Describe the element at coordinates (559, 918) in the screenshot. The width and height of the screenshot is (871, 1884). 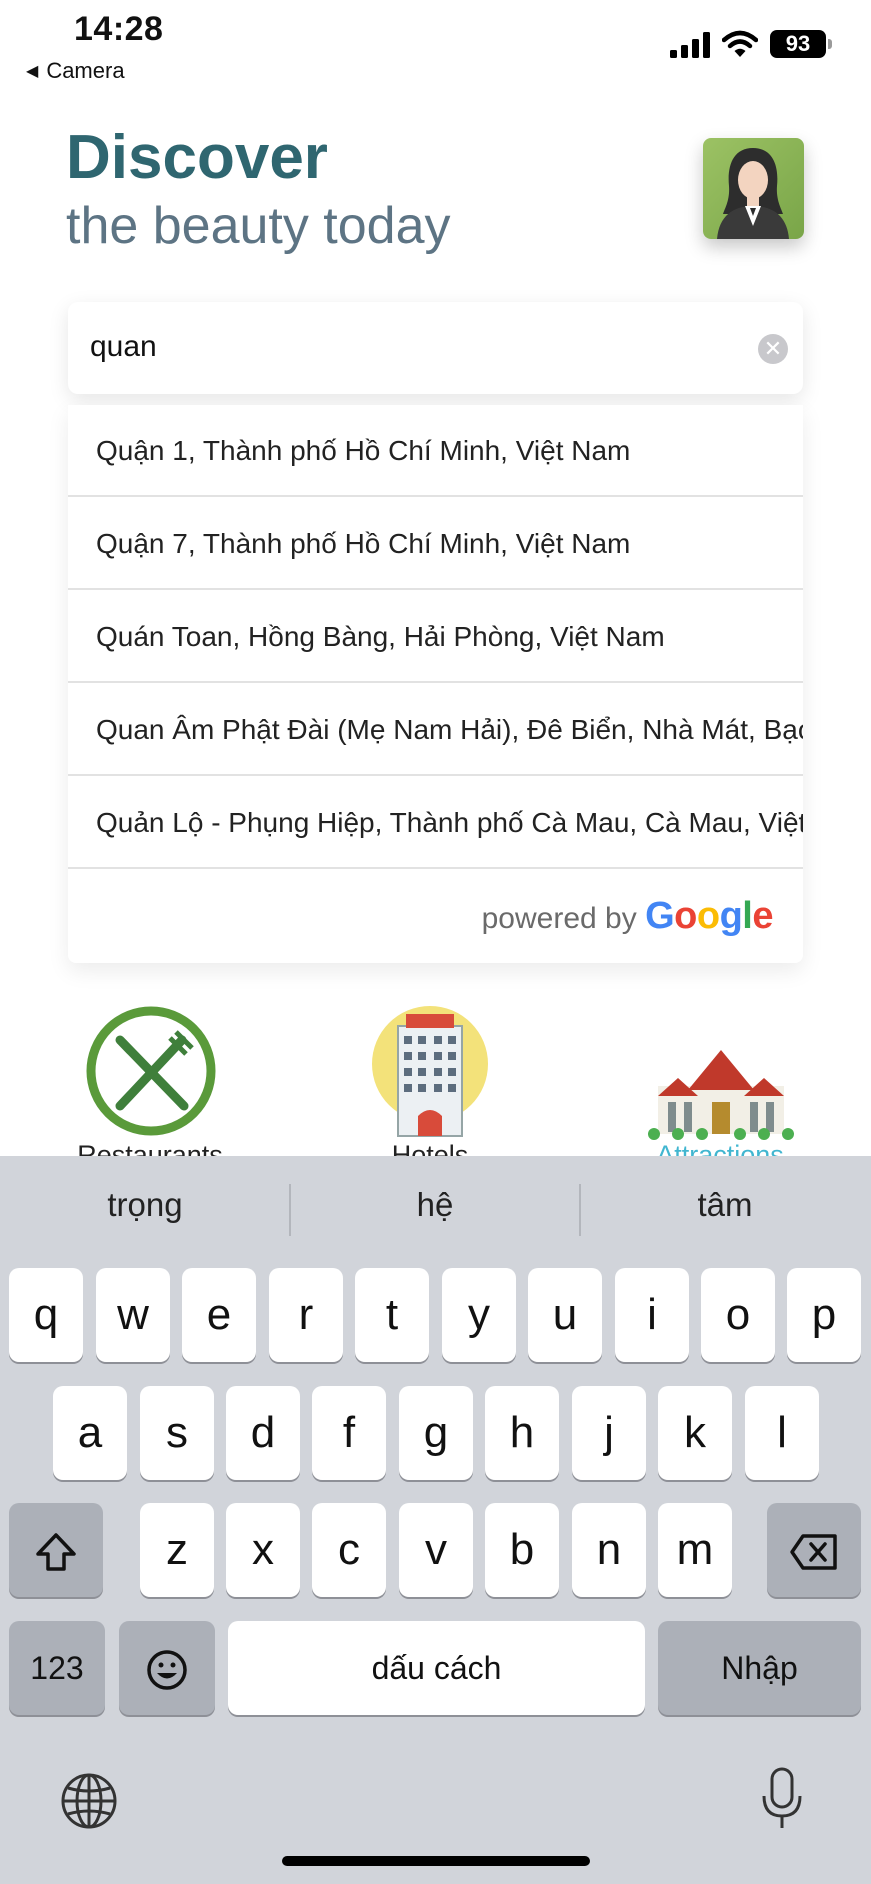
I see `powered-by-text: powered by` at that location.